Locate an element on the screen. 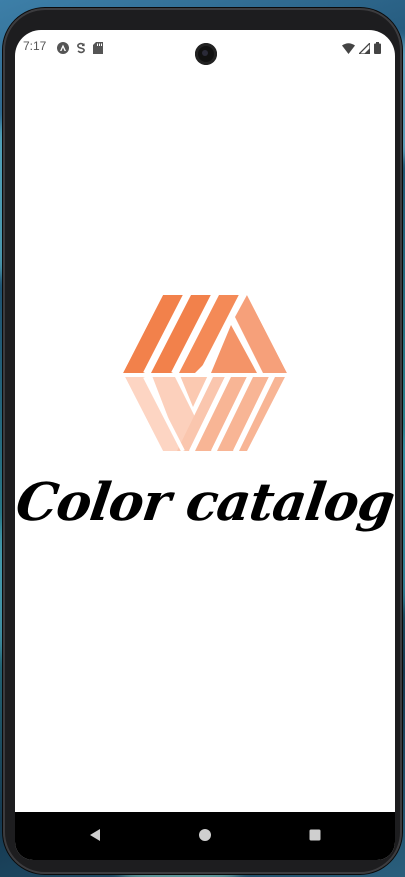  home-icon is located at coordinates (205, 836).